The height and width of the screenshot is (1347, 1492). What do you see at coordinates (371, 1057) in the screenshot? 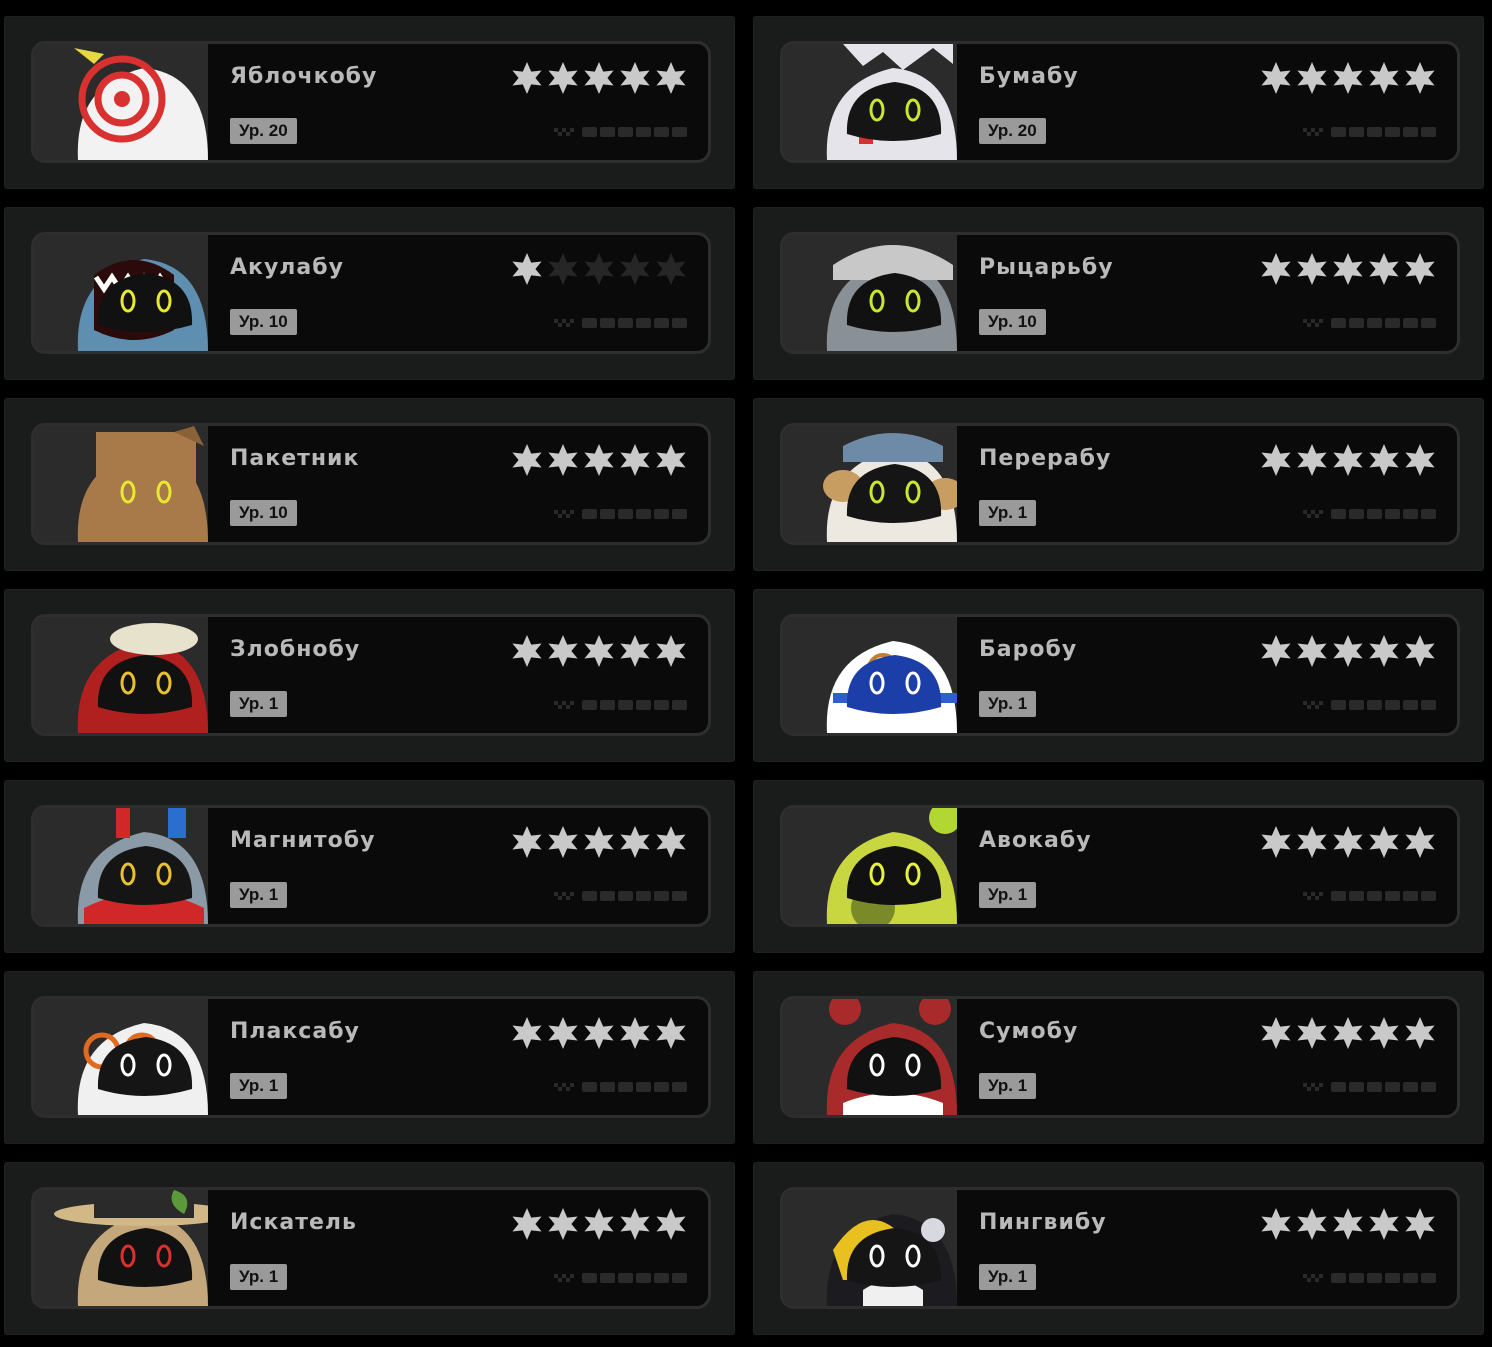
I see `character-card: Плаксабу Ур. 1` at bounding box center [371, 1057].